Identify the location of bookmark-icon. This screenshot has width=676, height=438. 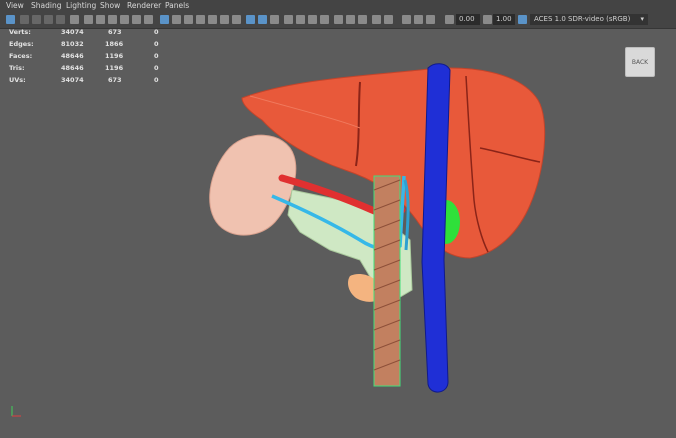
(36, 19).